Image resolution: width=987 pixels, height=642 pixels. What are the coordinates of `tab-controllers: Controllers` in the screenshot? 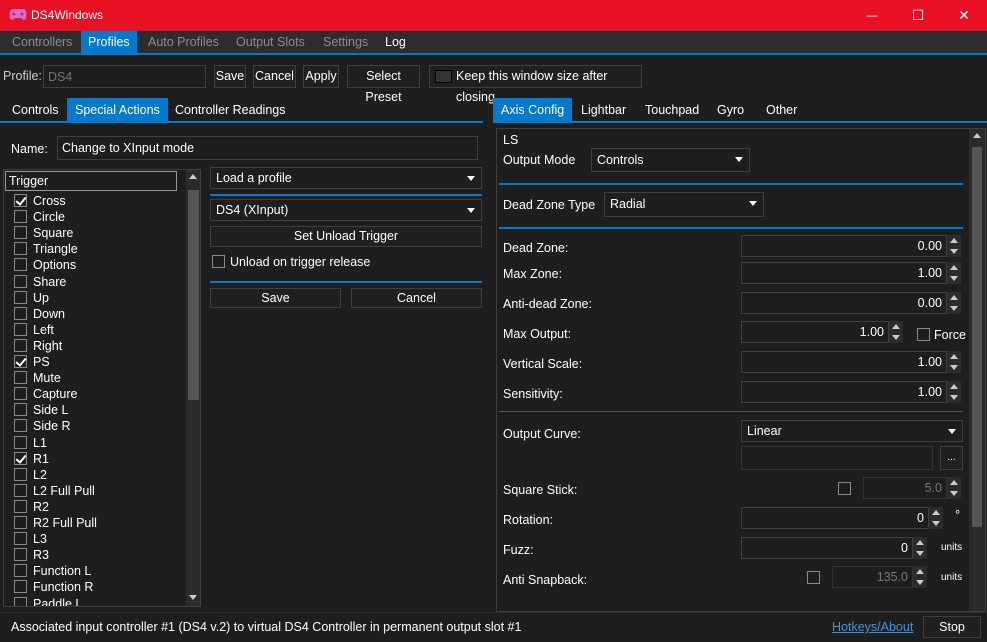 It's located at (42, 42).